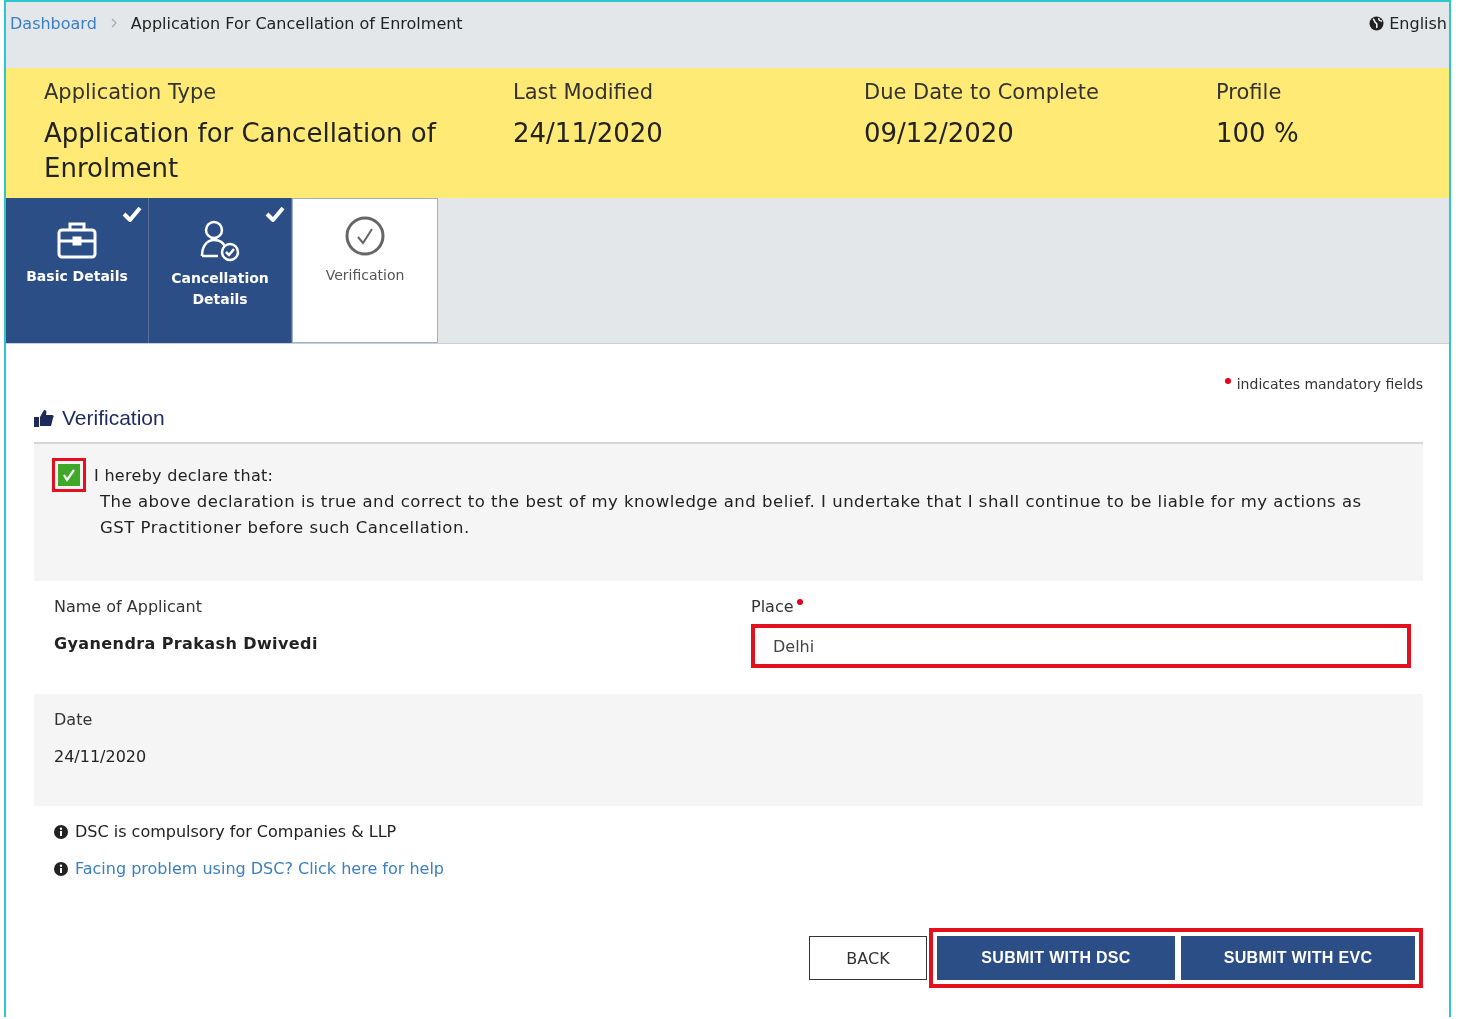 The width and height of the screenshot is (1470, 1019). I want to click on summary-value: 09/12/2020, so click(939, 133).